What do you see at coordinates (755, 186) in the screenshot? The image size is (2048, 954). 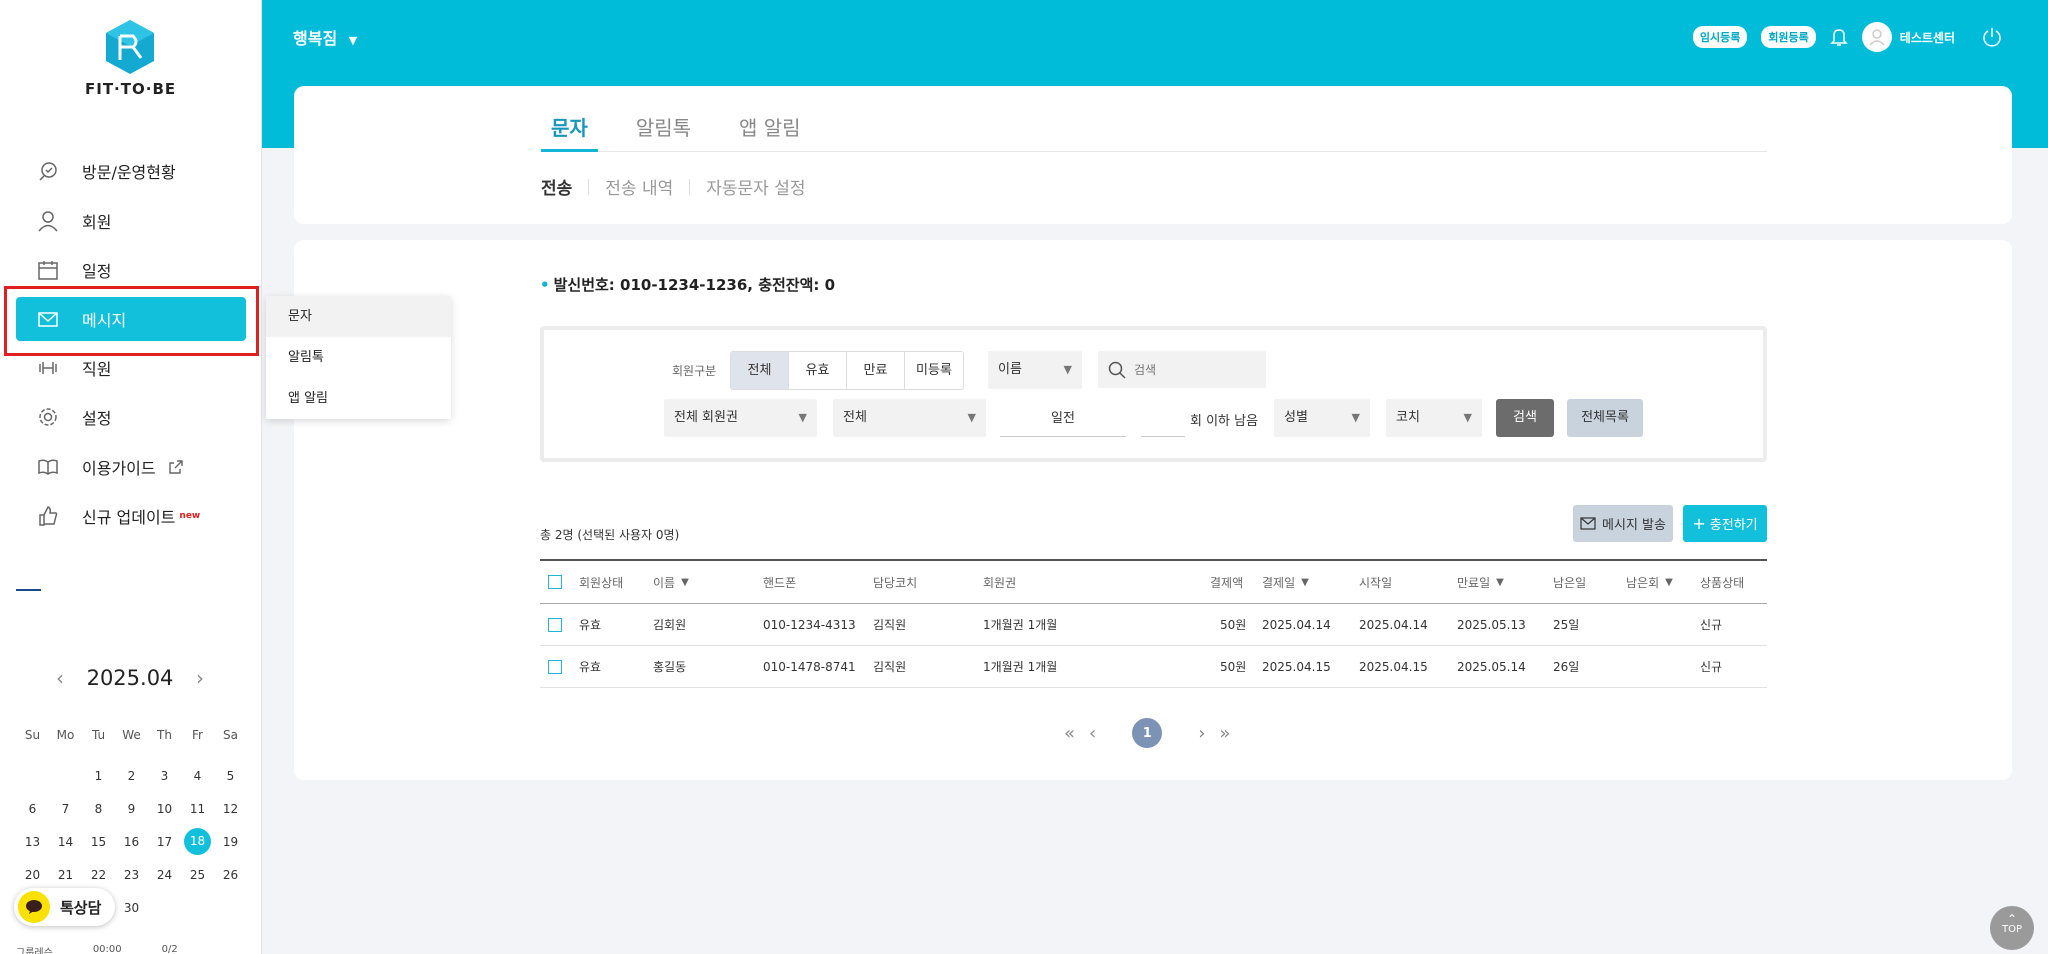 I see `subtab-auto-sms: 자동문자 설정` at bounding box center [755, 186].